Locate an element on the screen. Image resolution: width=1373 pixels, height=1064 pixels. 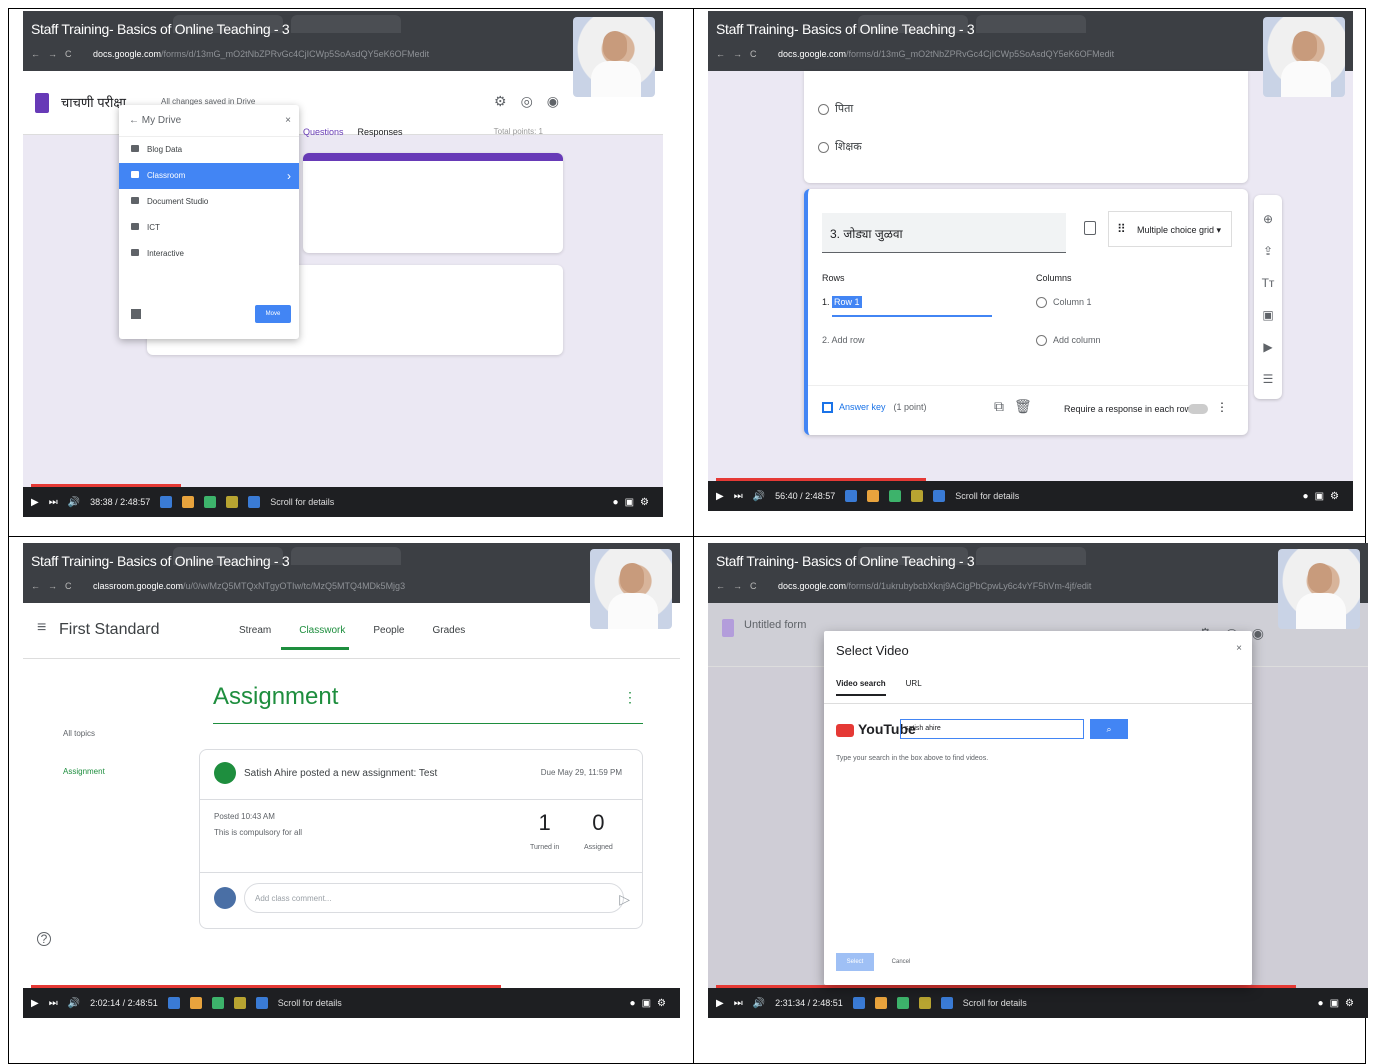
menu-icon: ≡ is located at coordinates (41, 628).